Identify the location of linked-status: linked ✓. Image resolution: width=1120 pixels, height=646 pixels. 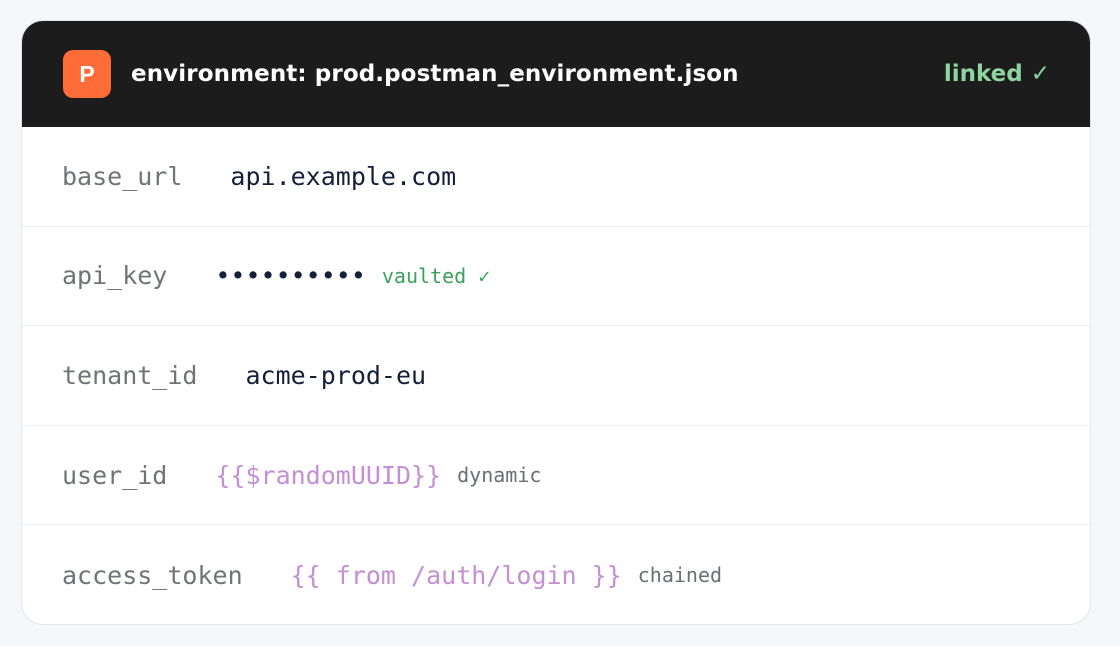
(997, 74).